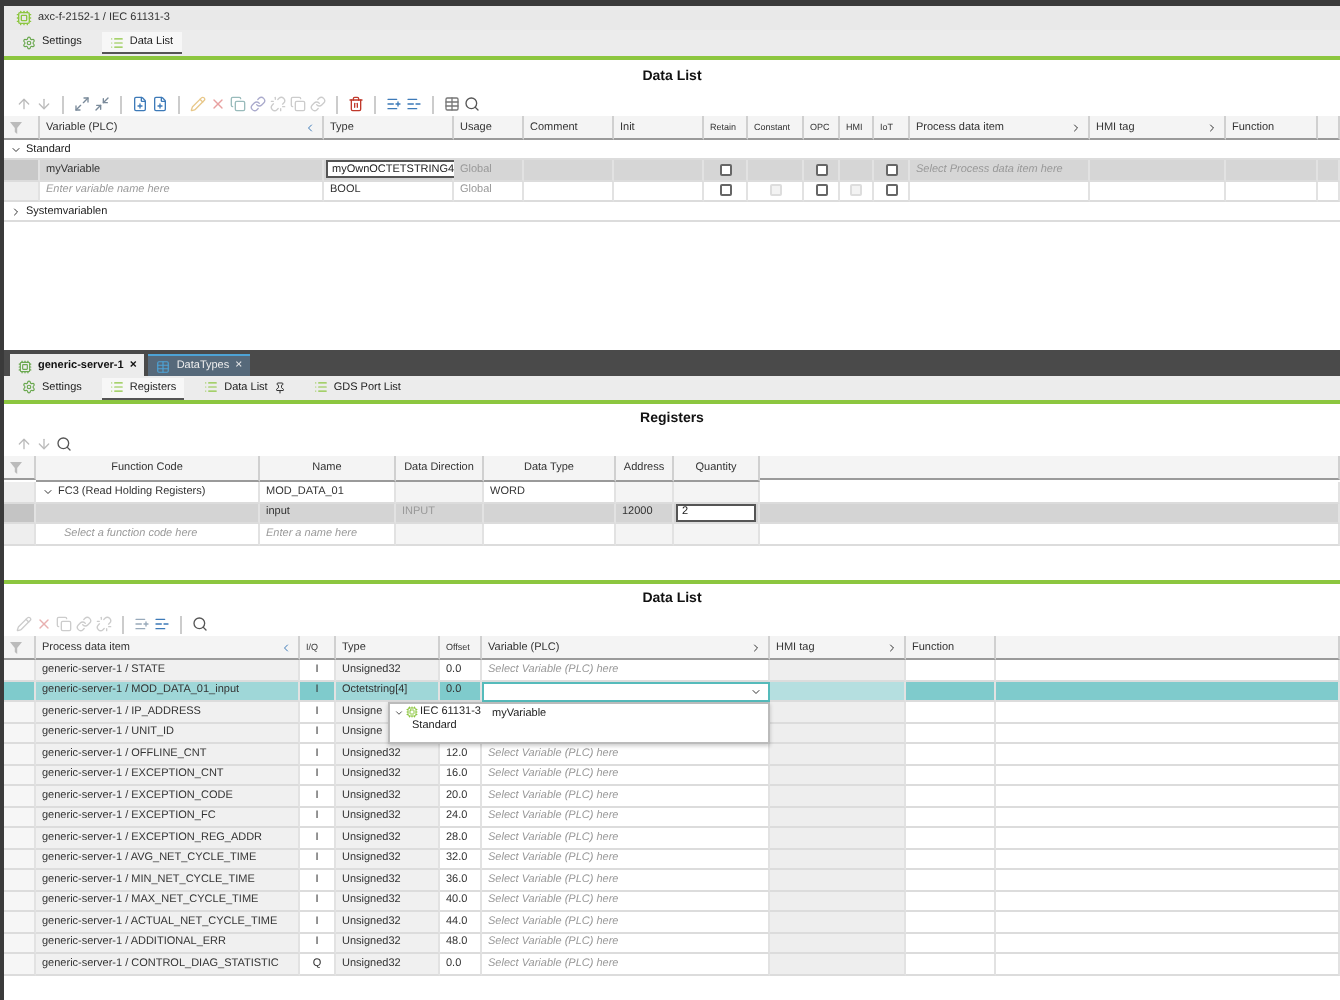 This screenshot has width=1340, height=1000. Describe the element at coordinates (44, 104) in the screenshot. I see `arrow-down-icon` at that location.